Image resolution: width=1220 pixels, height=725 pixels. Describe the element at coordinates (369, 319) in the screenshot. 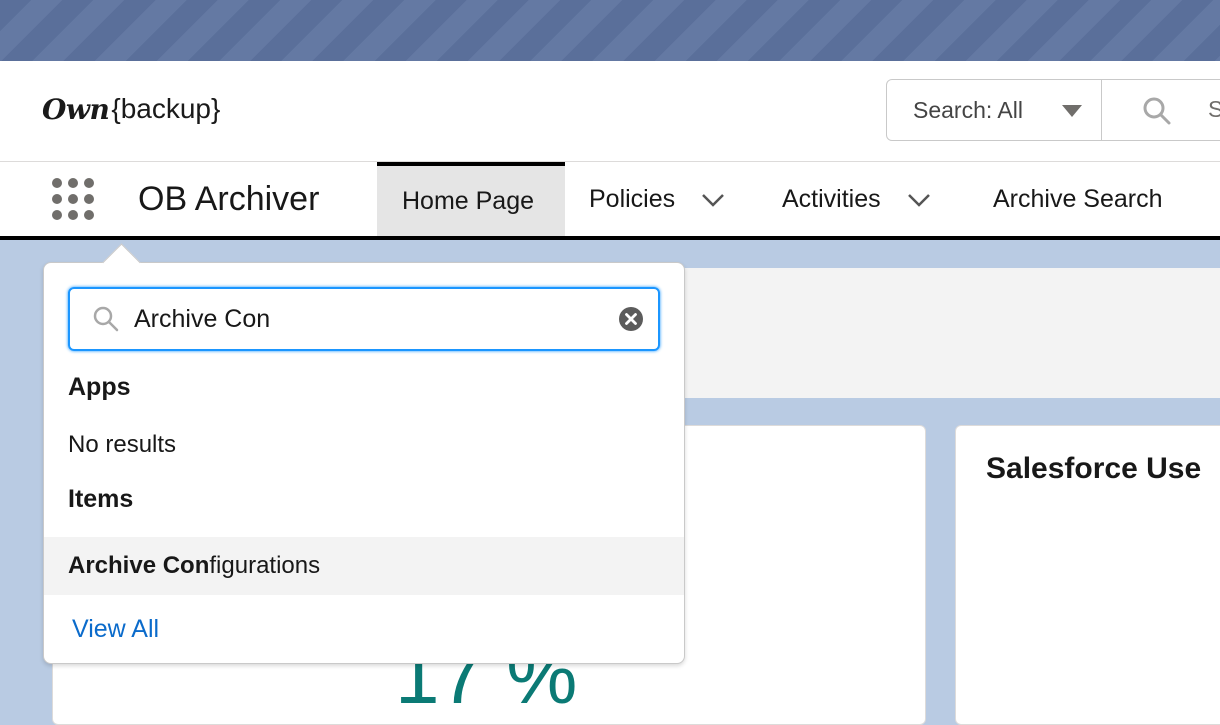

I see `app-launcher-search-input` at that location.